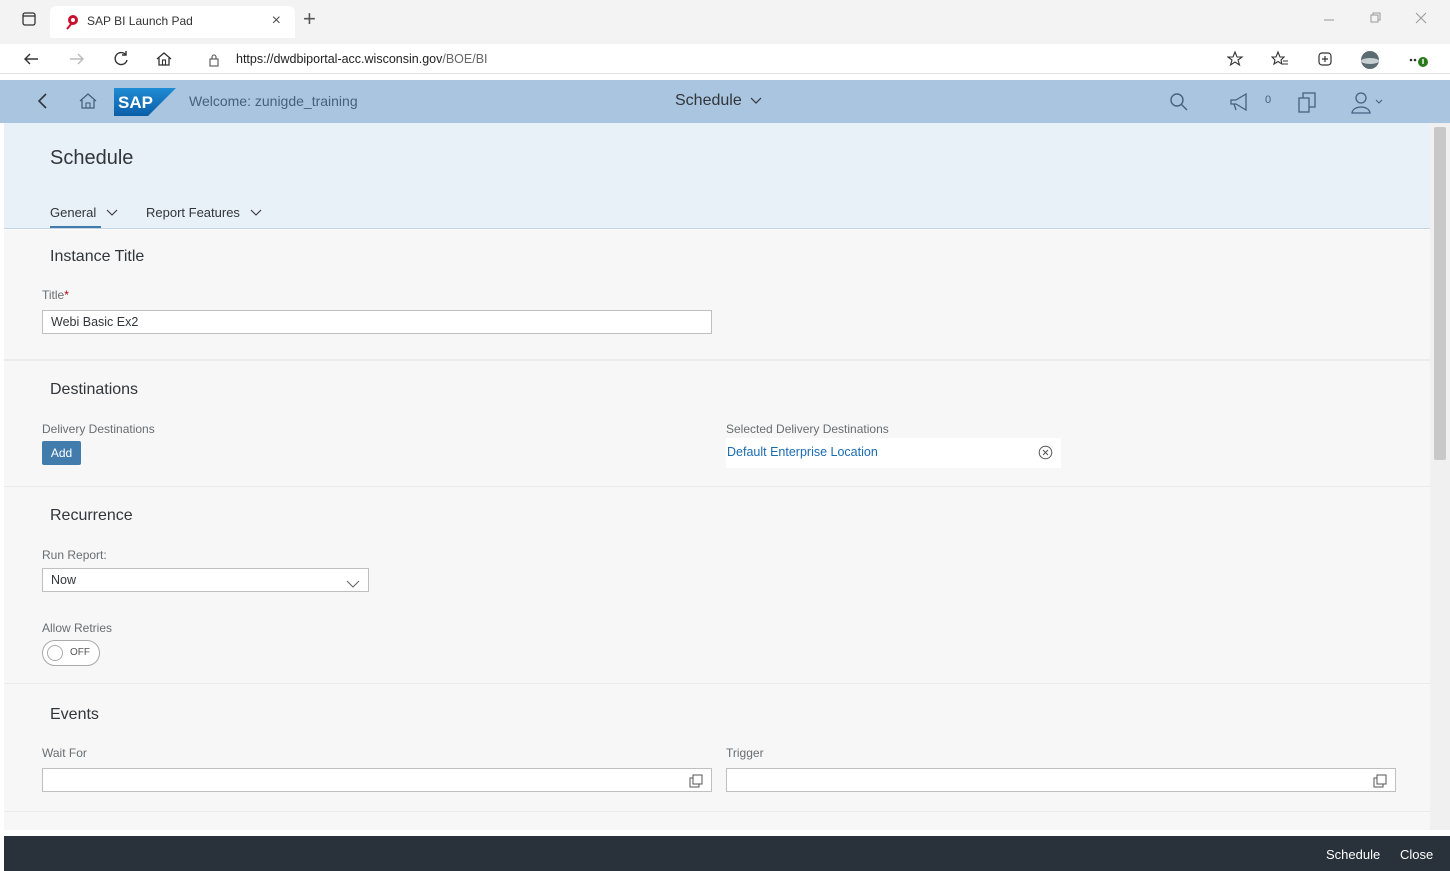 The image size is (1450, 871). I want to click on window-close-icon, so click(1421, 19).